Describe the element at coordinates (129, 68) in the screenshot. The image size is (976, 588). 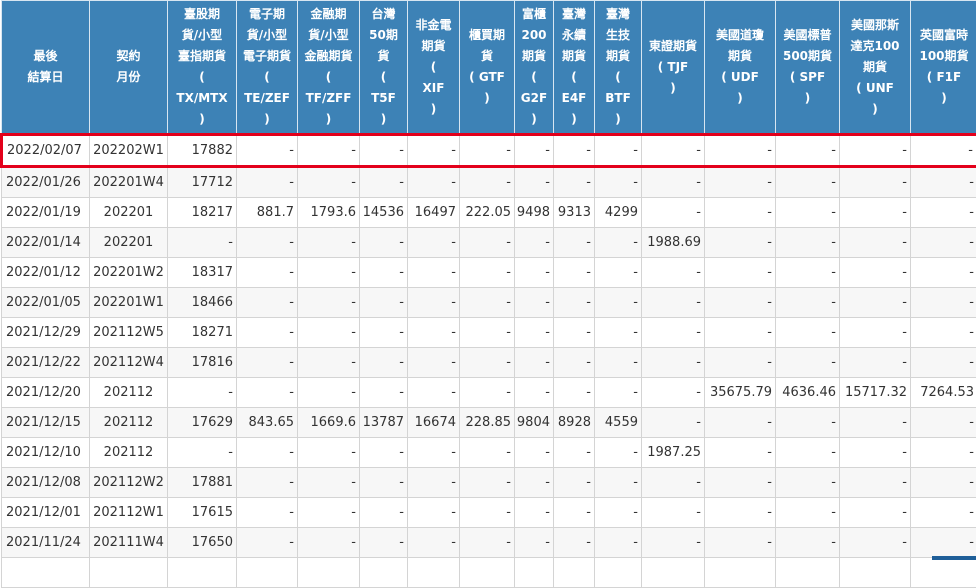
I see `column-header: 契約月份` at that location.